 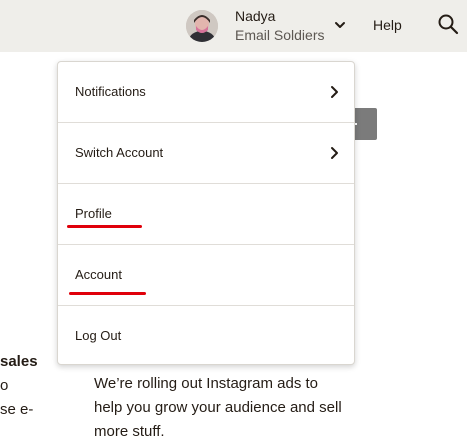 What do you see at coordinates (206, 92) in the screenshot?
I see `menu-item-notifications: Notifications` at bounding box center [206, 92].